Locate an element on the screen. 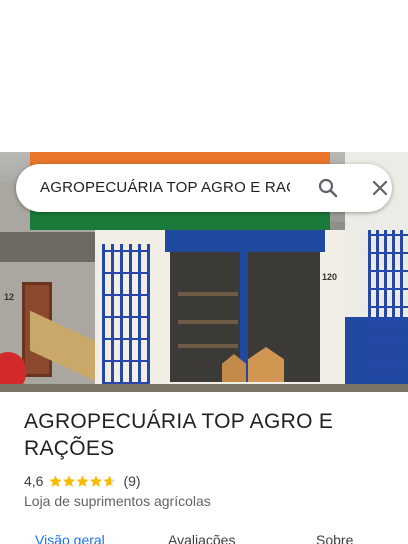 The image size is (408, 544). rating-value: 4,6 is located at coordinates (34, 481).